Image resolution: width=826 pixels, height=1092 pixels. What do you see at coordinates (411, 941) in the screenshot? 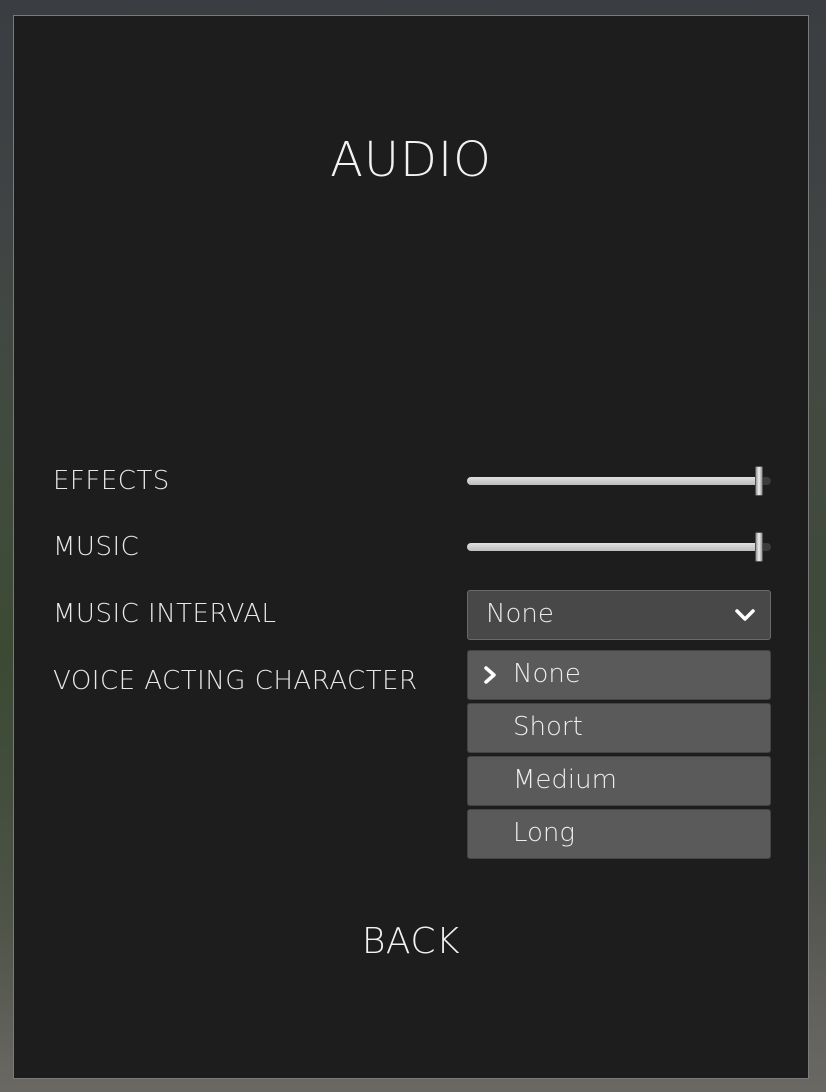
I see `back-button: BACK` at bounding box center [411, 941].